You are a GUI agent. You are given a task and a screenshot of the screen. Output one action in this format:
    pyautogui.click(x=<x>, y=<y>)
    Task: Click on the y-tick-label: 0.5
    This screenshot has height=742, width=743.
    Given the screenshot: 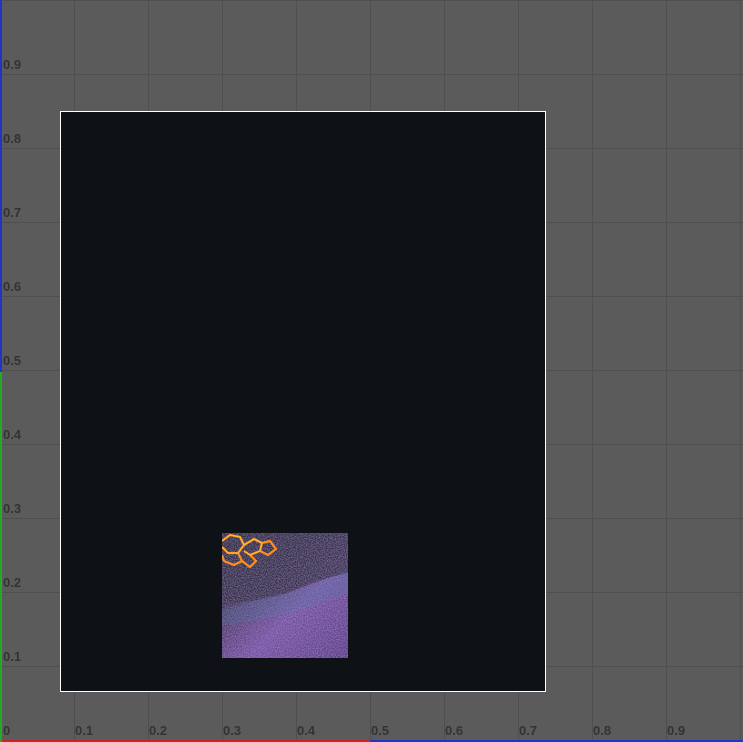 What is the action you would take?
    pyautogui.click(x=12, y=360)
    